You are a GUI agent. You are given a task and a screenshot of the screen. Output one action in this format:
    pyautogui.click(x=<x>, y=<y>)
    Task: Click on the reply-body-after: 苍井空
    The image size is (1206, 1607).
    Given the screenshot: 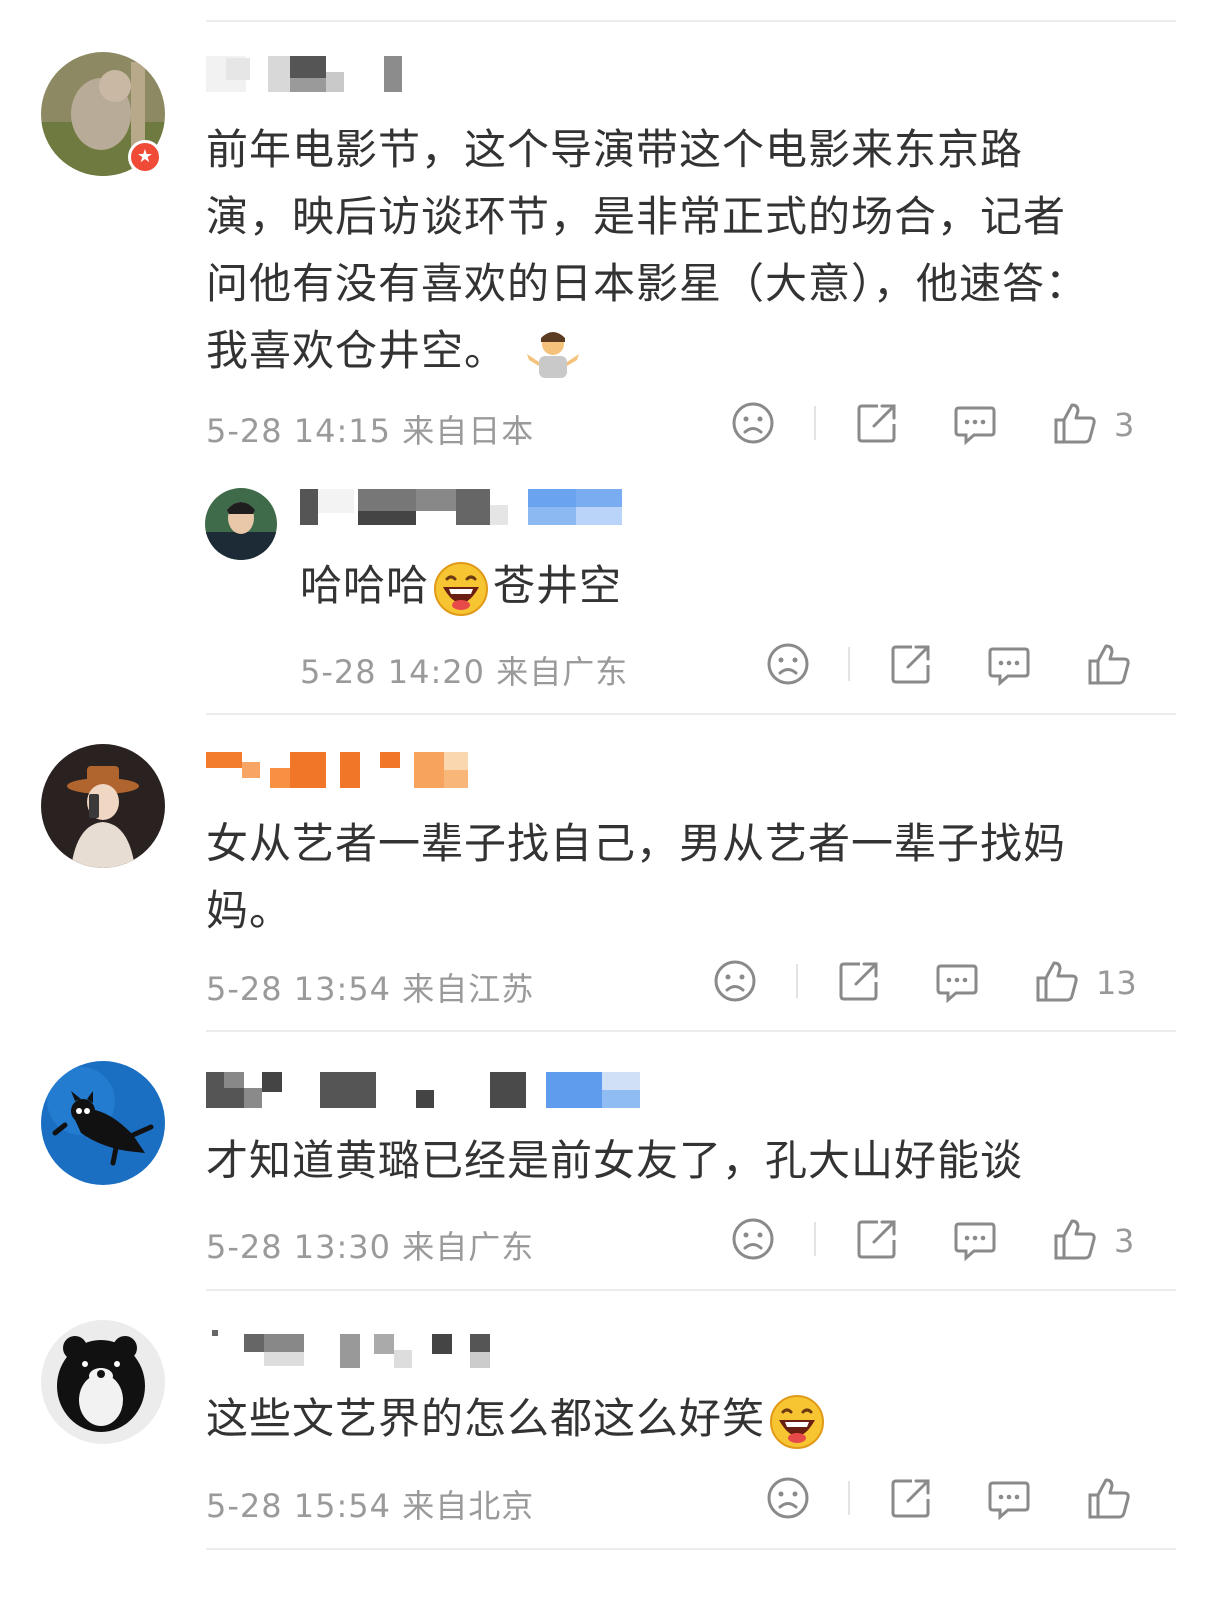 What is the action you would take?
    pyautogui.click(x=558, y=585)
    